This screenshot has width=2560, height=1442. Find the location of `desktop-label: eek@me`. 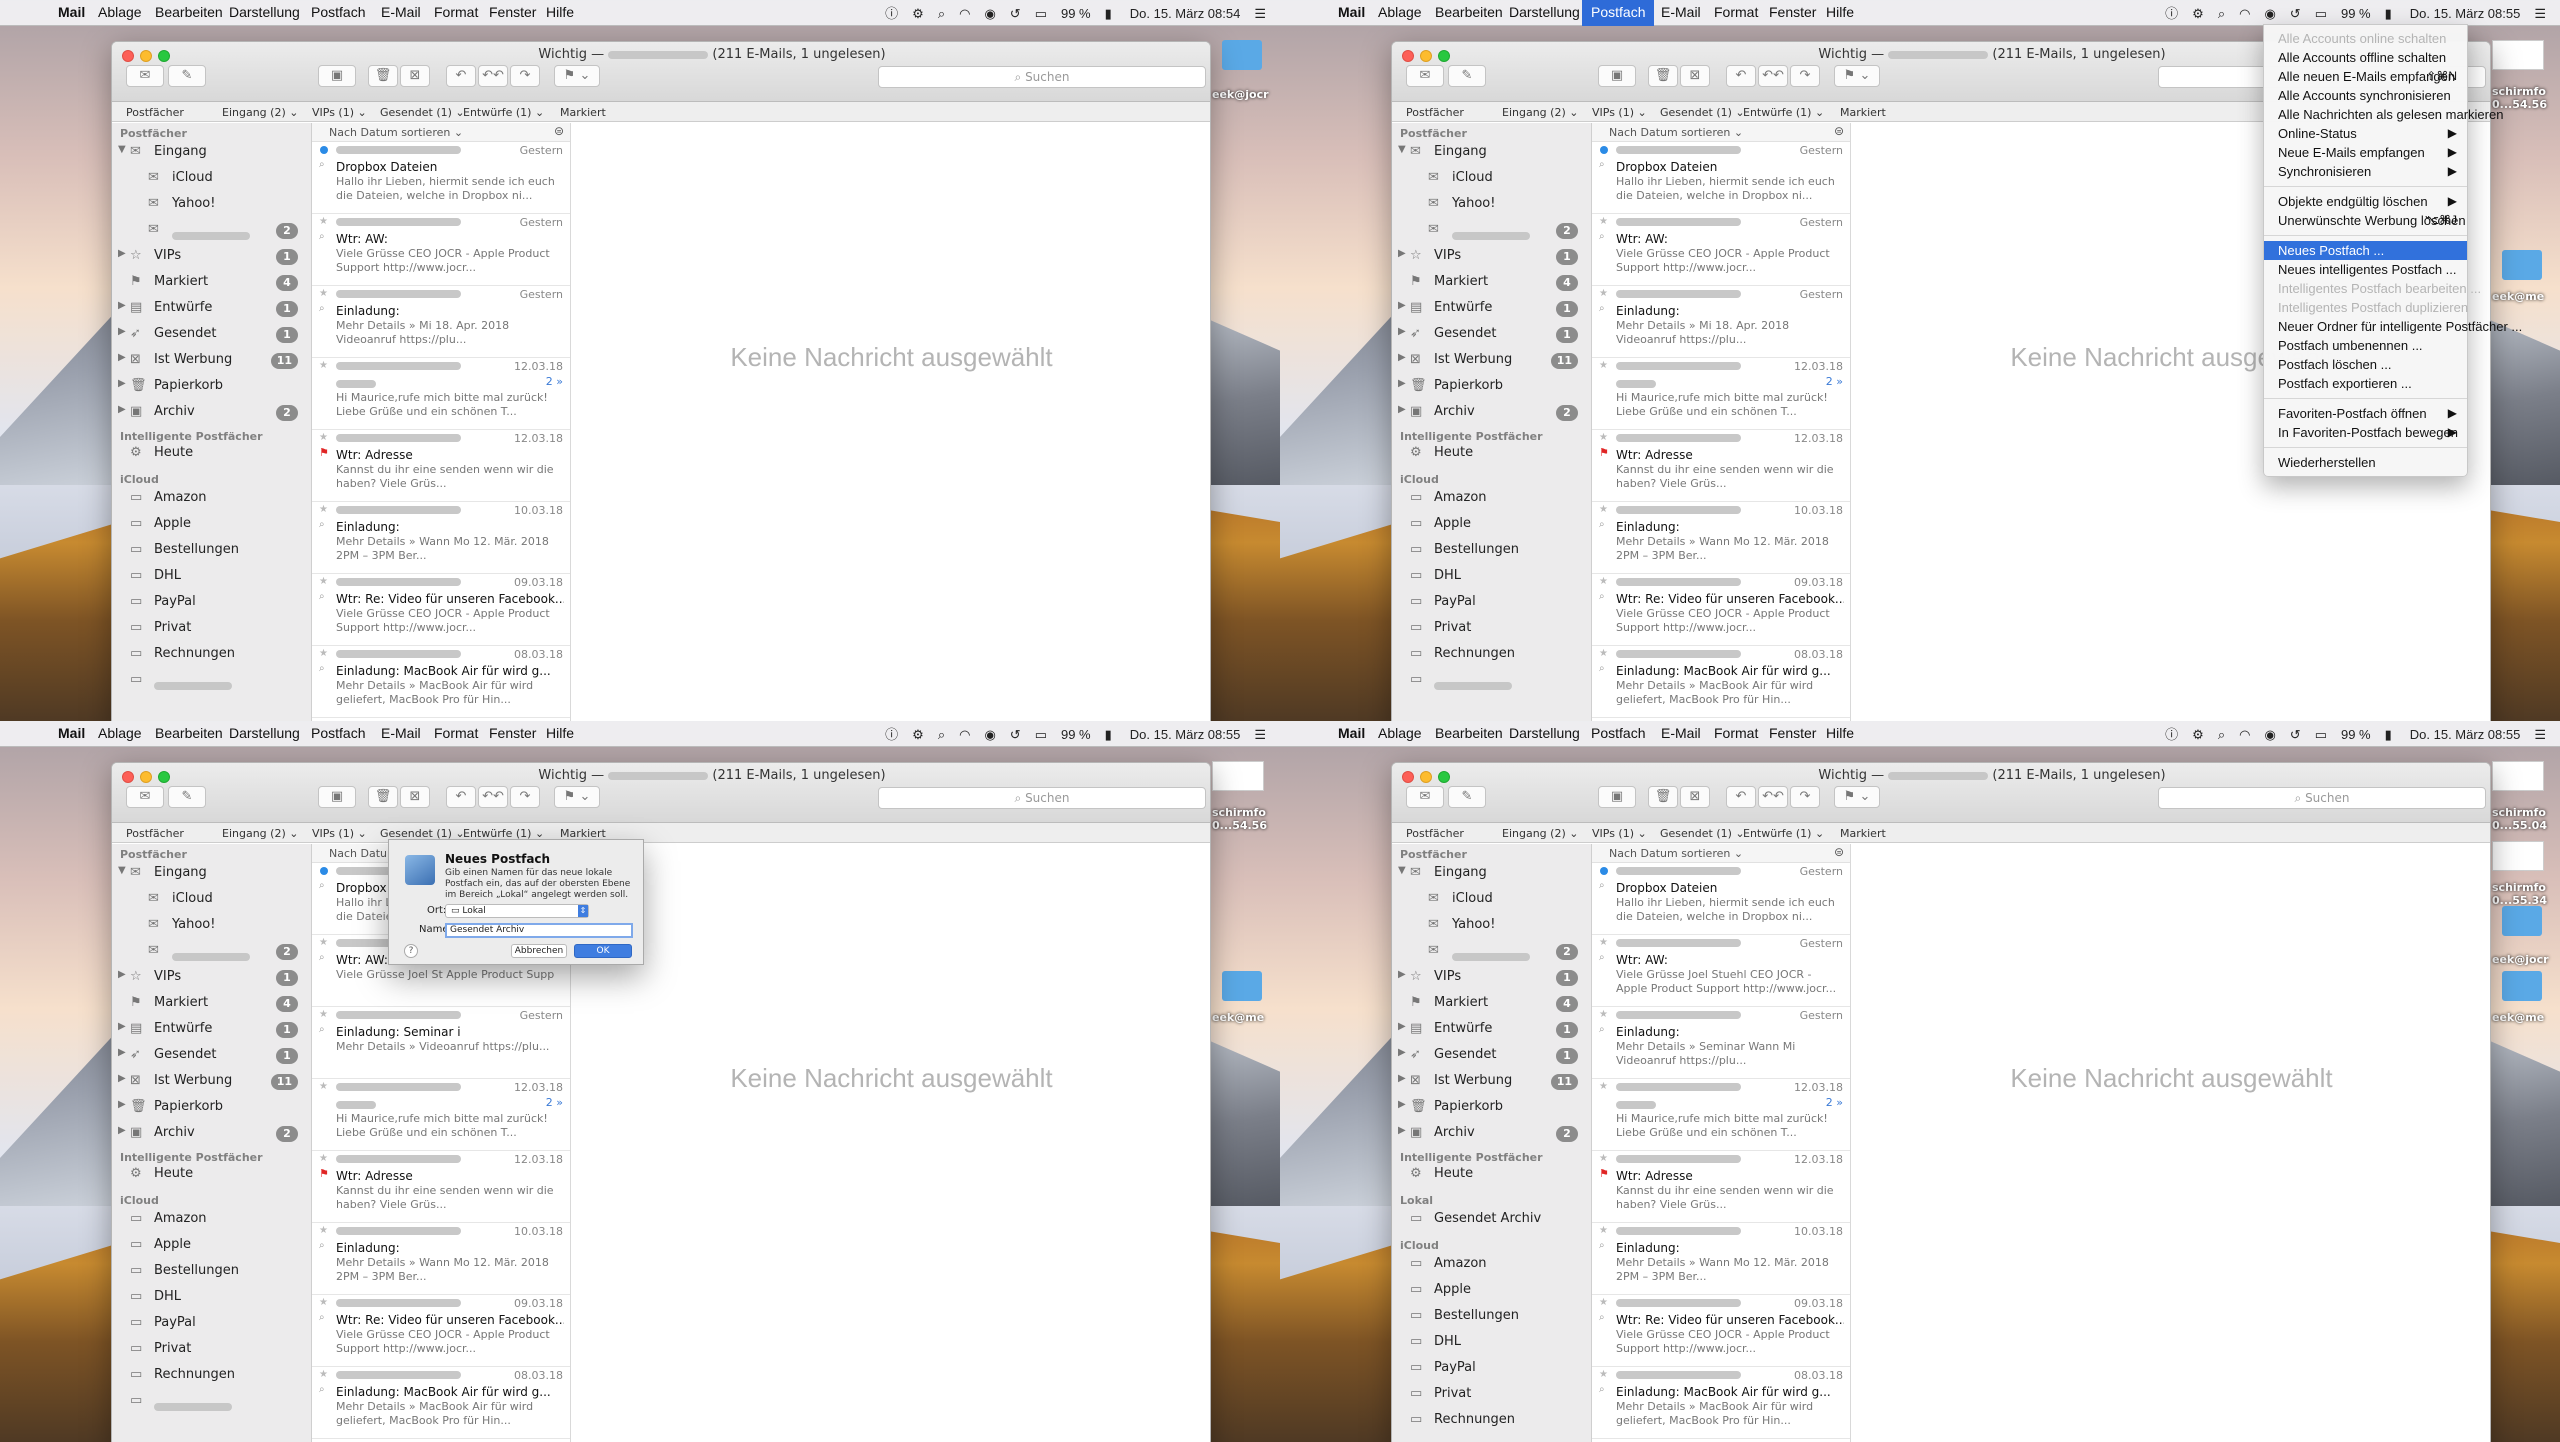

desktop-label: eek@me is located at coordinates (2522, 296).